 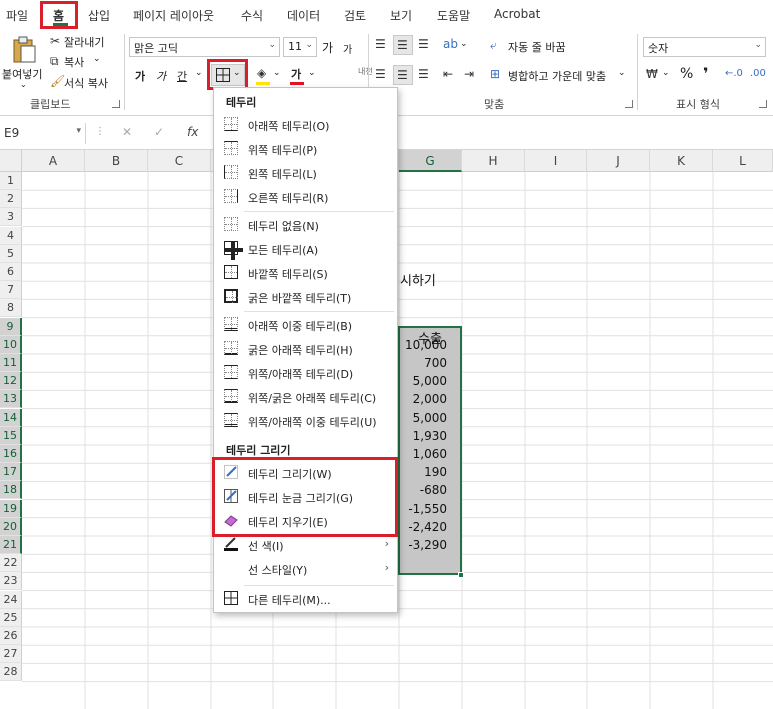 What do you see at coordinates (74, 62) in the screenshot?
I see `copy-button: 복사` at bounding box center [74, 62].